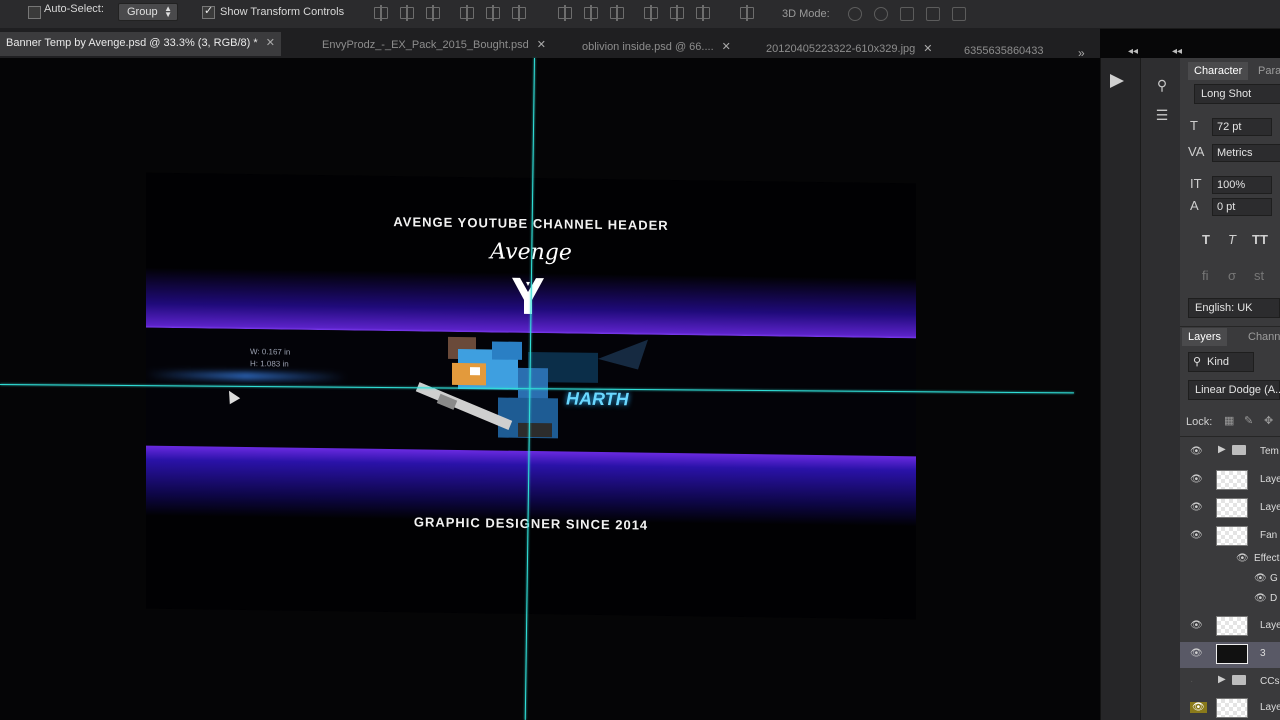  I want to click on show-transform-checkbox: ✓, so click(208, 12).